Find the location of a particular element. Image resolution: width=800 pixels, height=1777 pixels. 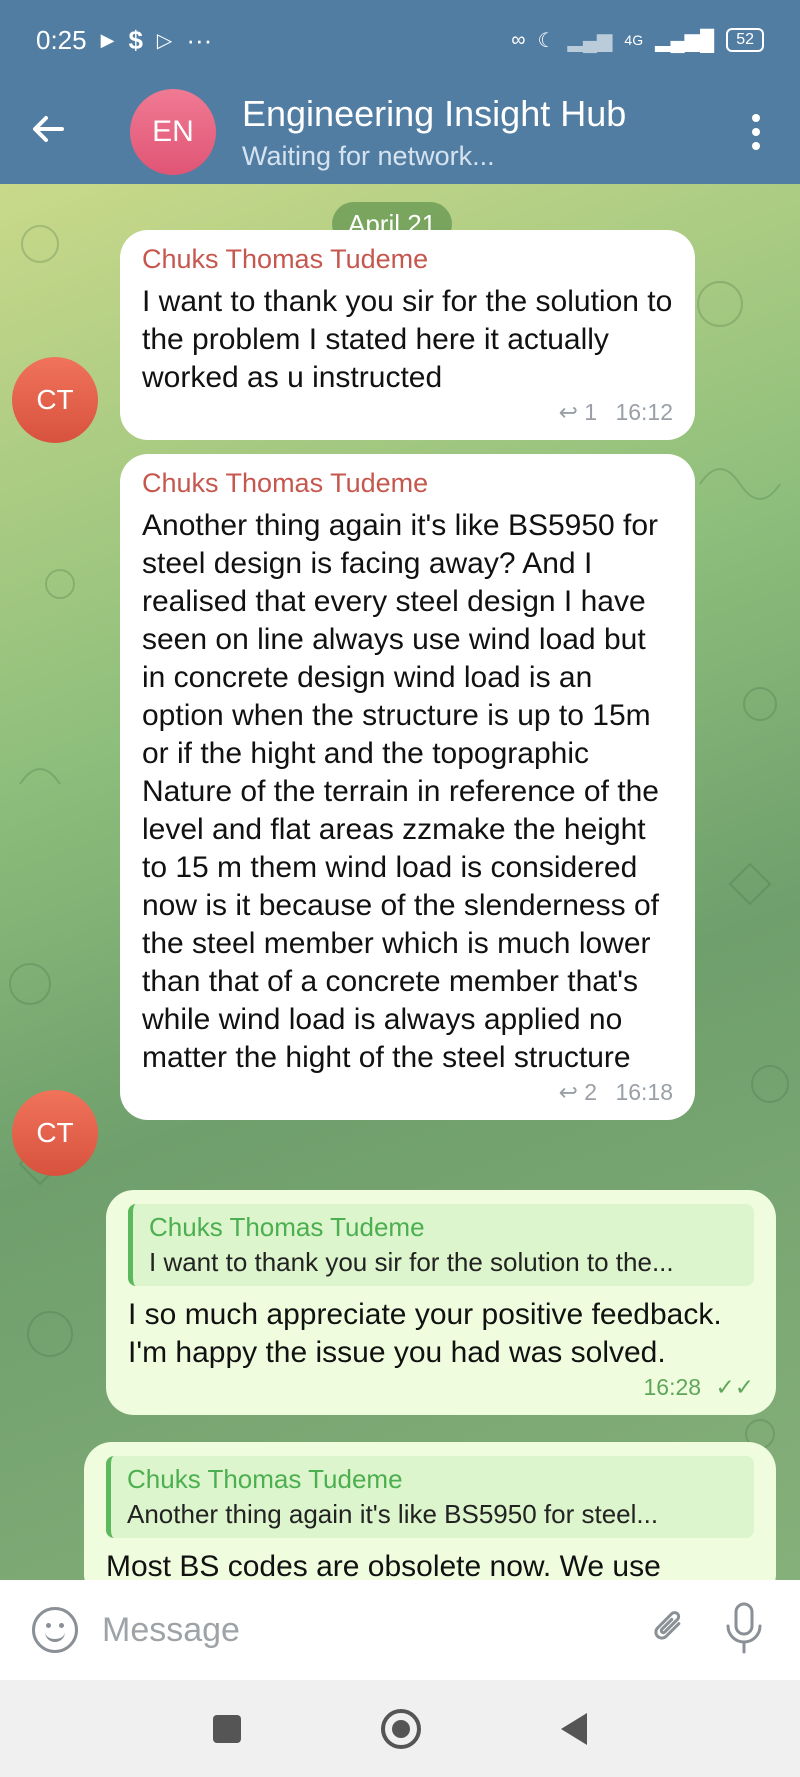

battery-level: 52 is located at coordinates (745, 39).